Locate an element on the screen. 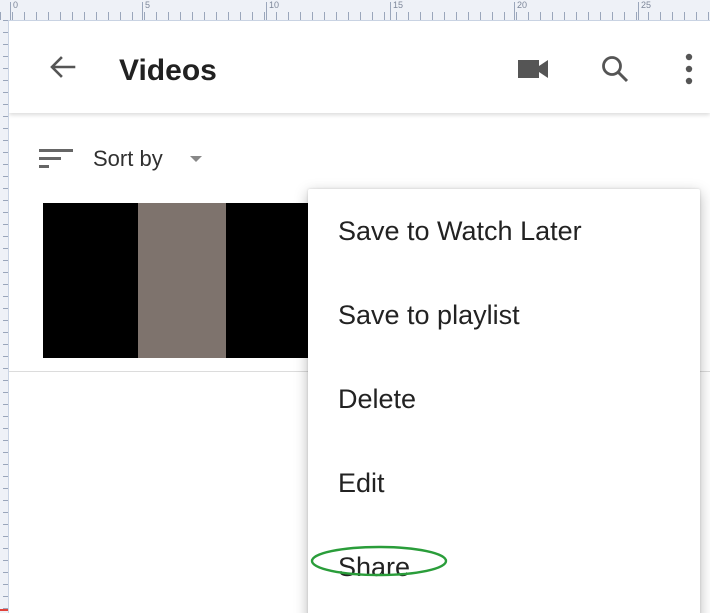  page-title: Videos is located at coordinates (168, 70).